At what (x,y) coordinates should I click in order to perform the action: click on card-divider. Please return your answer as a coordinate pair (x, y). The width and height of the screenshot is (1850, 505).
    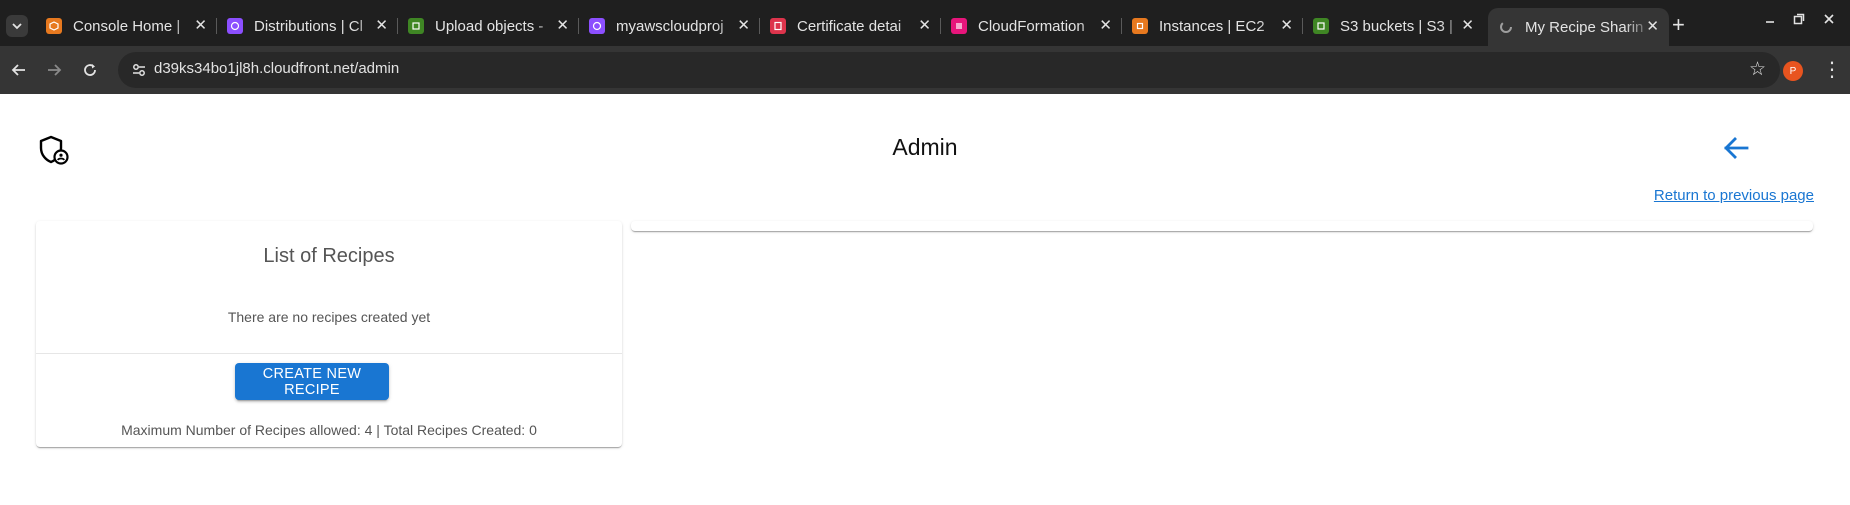
    Looking at the image, I should click on (329, 353).